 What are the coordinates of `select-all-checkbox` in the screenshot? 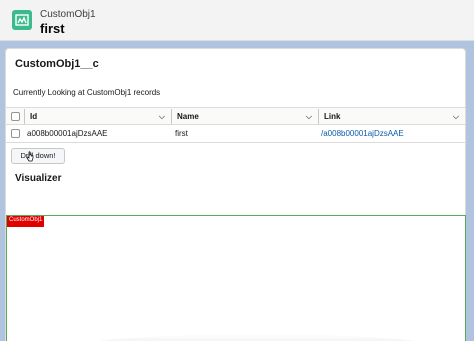 It's located at (15, 116).